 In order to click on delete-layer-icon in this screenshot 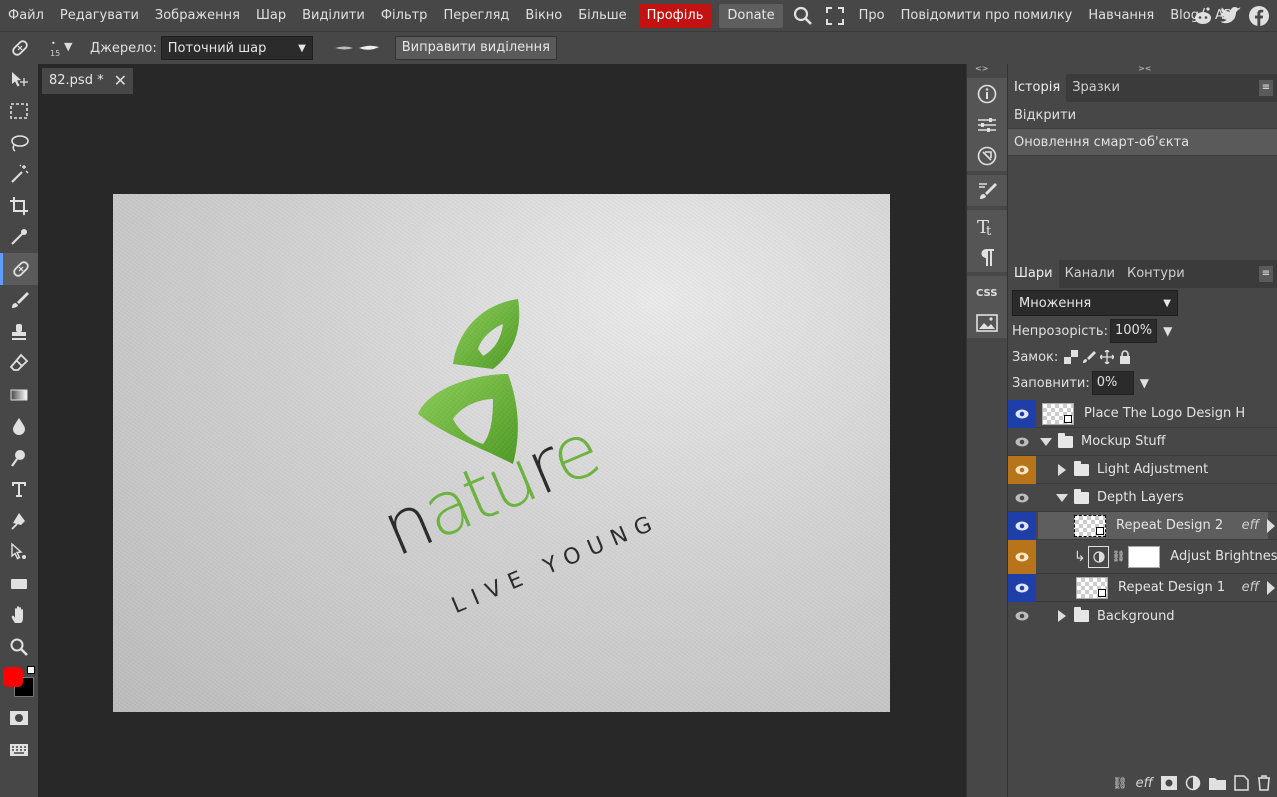, I will do `click(1264, 783)`.